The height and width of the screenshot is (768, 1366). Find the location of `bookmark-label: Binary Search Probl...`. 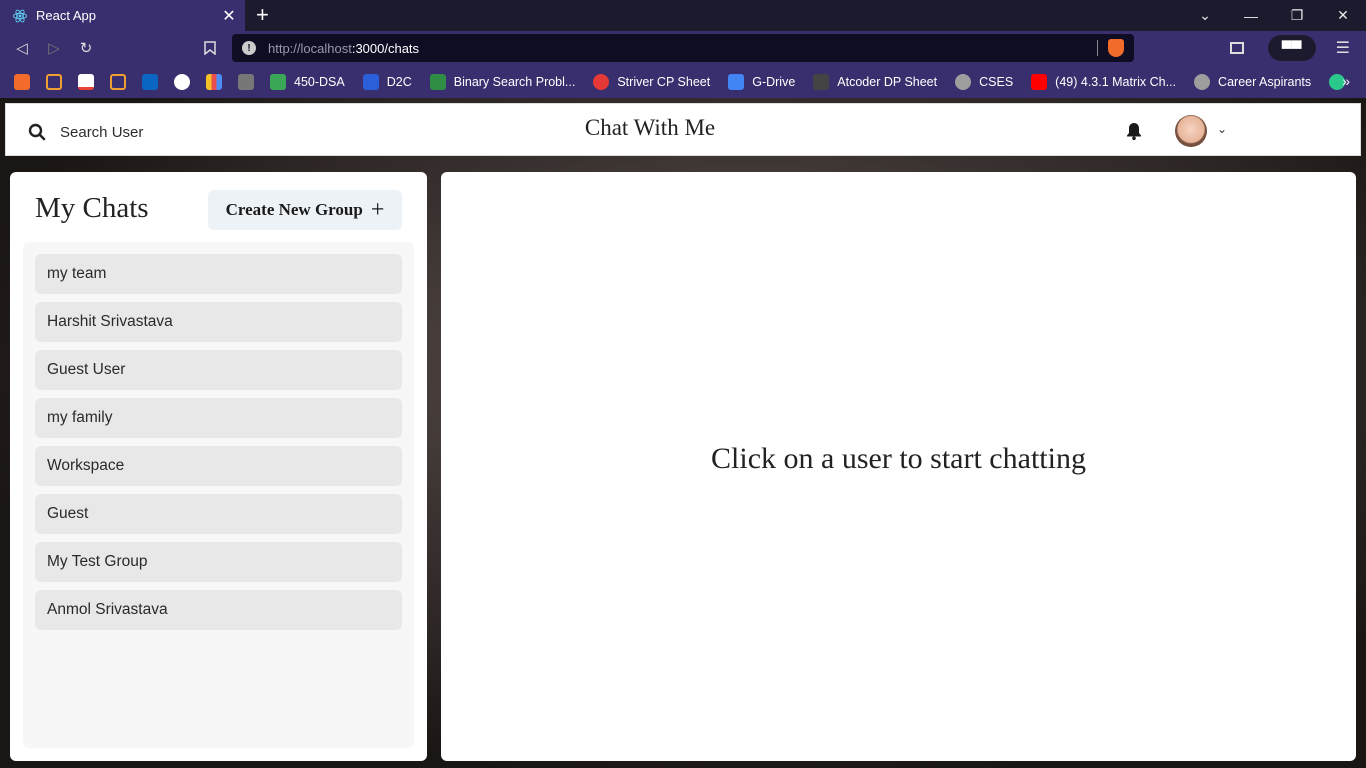

bookmark-label: Binary Search Probl... is located at coordinates (514, 81).